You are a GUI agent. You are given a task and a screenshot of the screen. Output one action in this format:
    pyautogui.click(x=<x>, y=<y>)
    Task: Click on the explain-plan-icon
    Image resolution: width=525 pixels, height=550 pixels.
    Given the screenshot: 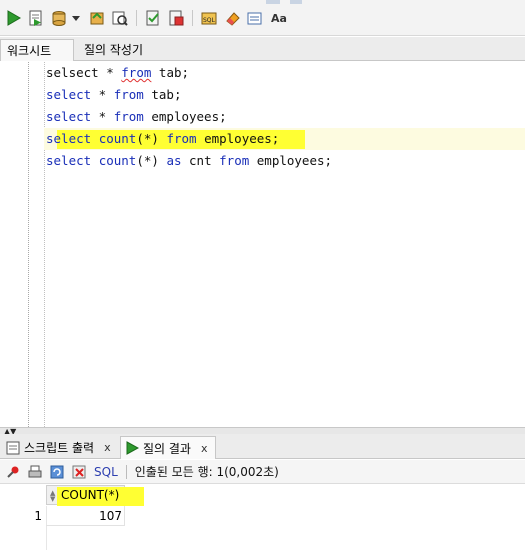 What is the action you would take?
    pyautogui.click(x=152, y=18)
    